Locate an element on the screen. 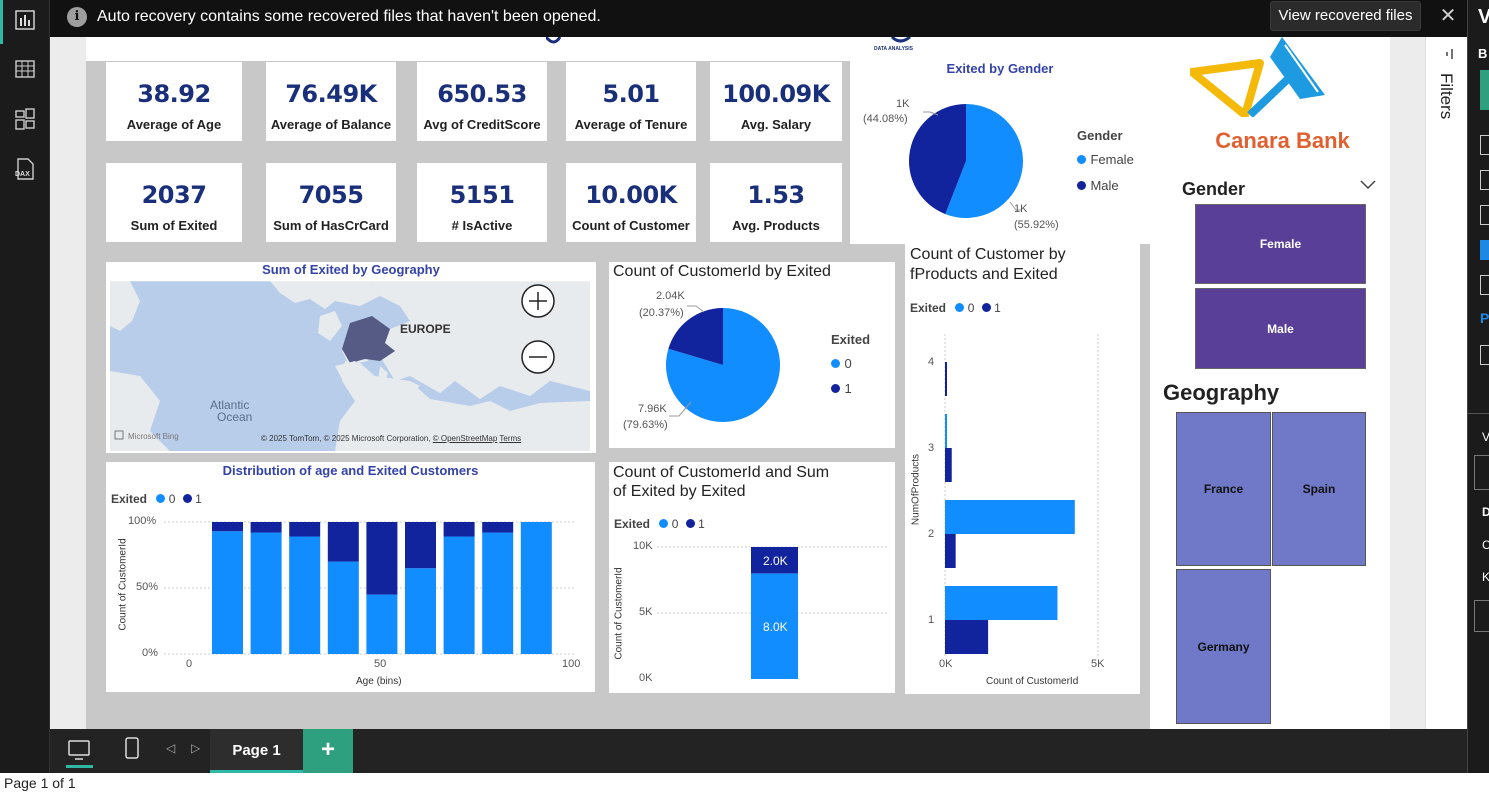 This screenshot has height=793, width=1489. page-tabs-bar: ◁ ▷ Page 1 + is located at coordinates (758, 751).